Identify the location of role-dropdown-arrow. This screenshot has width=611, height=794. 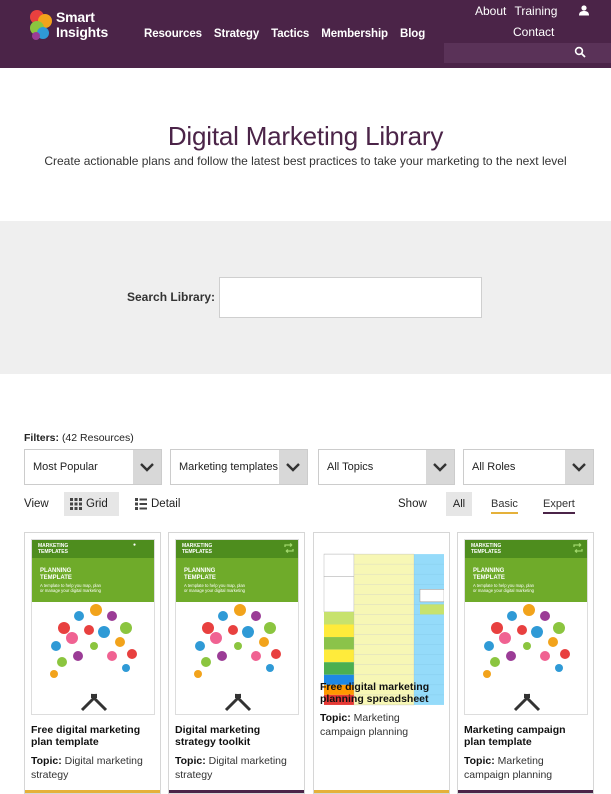
(579, 467).